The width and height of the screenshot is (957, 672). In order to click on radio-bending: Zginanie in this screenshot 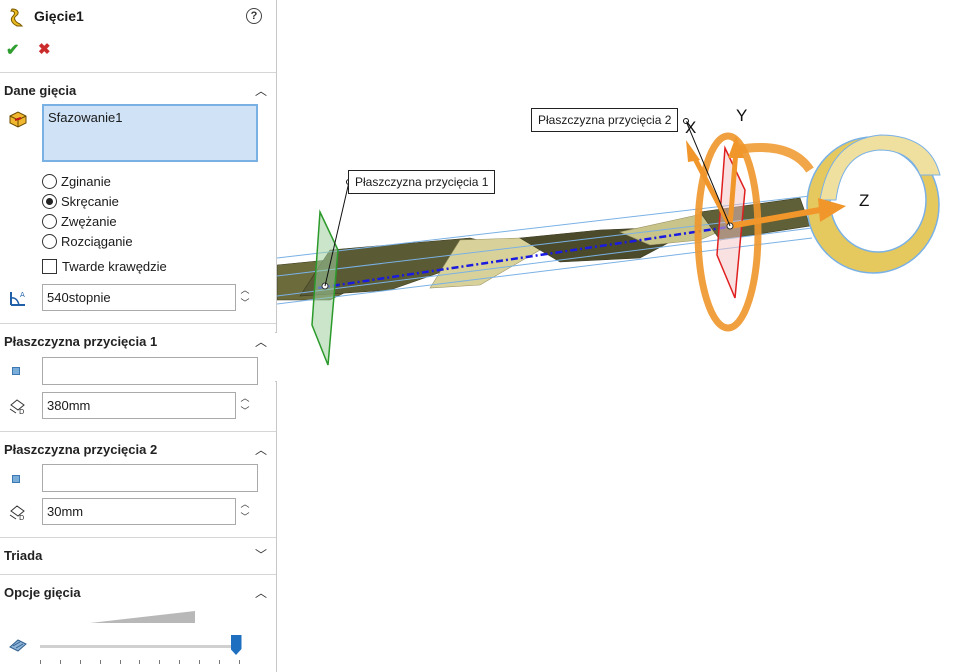, I will do `click(76, 181)`.